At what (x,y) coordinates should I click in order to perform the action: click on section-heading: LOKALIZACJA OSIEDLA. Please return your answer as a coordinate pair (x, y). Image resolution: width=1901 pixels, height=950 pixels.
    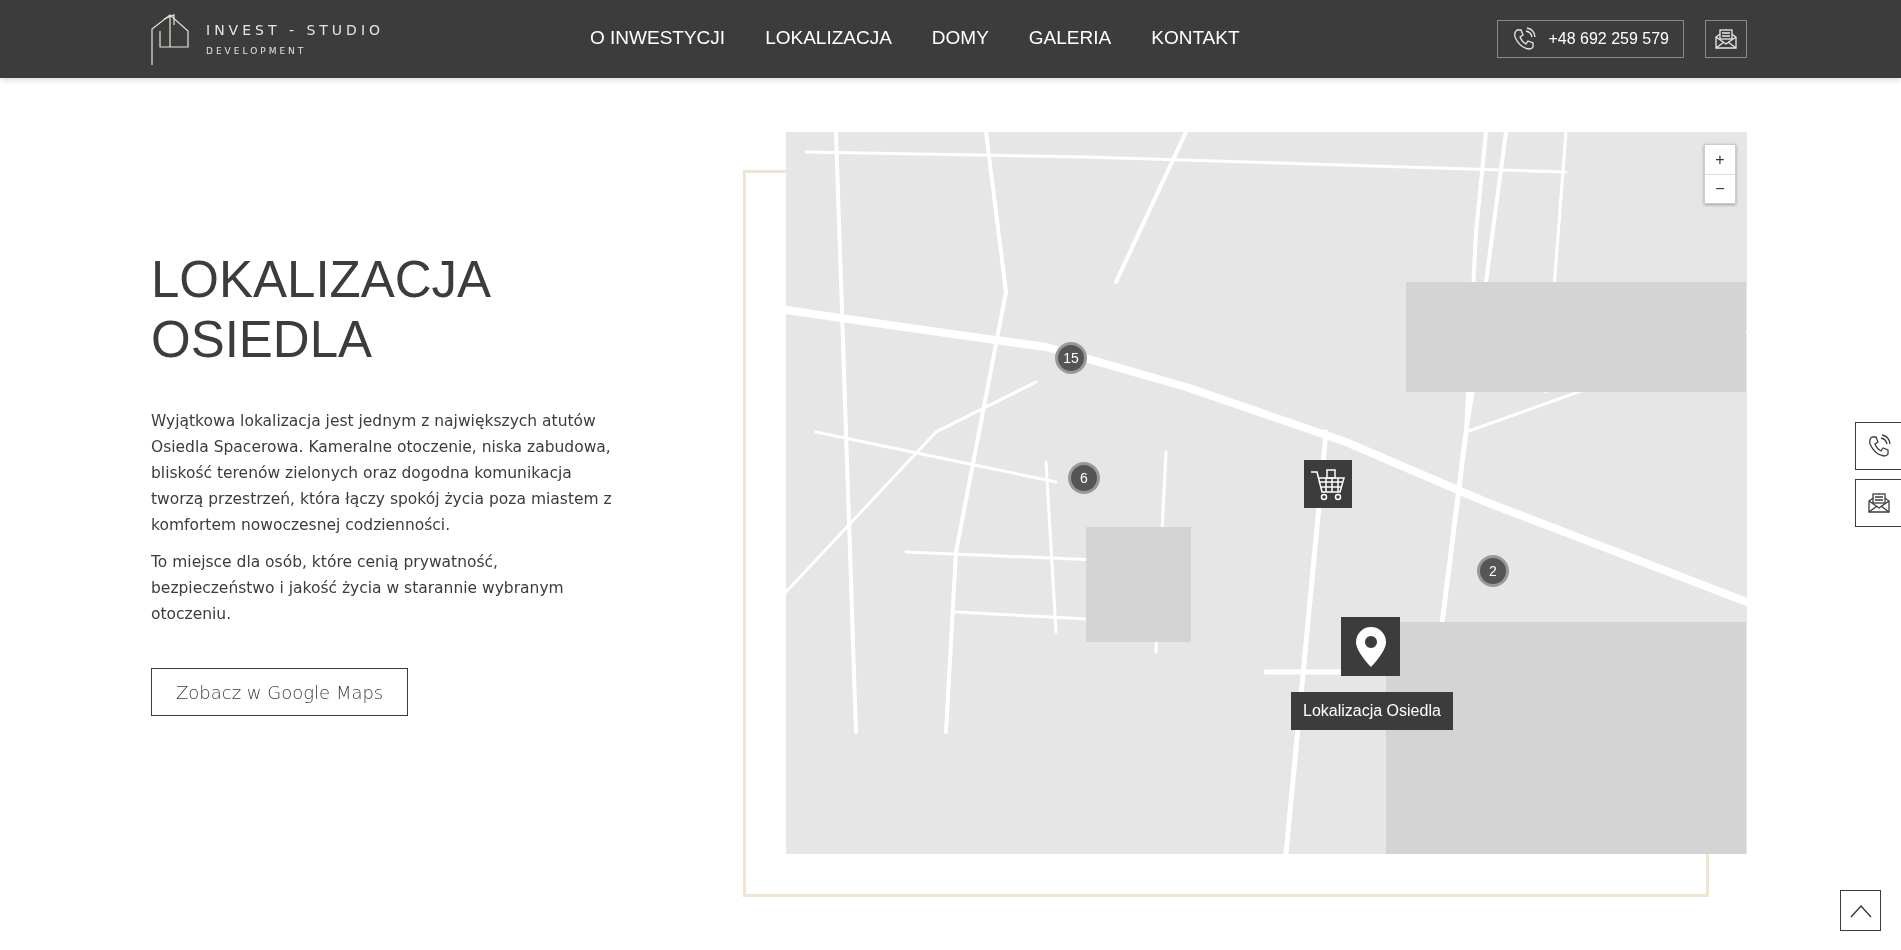
    Looking at the image, I should click on (321, 310).